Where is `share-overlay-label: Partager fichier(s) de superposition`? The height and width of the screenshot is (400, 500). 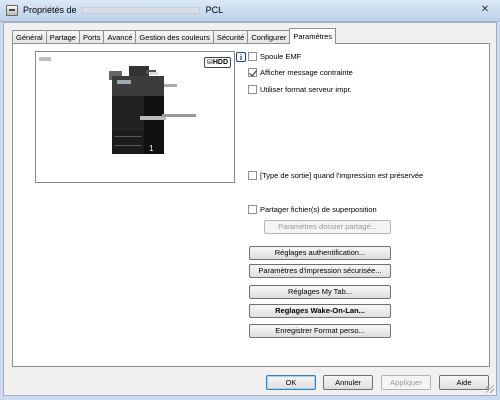 share-overlay-label: Partager fichier(s) de superposition is located at coordinates (318, 209).